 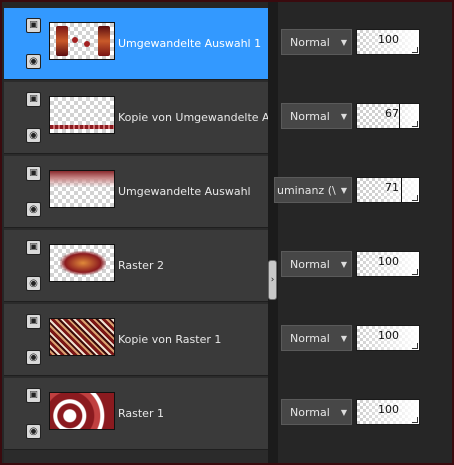 I want to click on layer-name: Kopie von Raster 1, so click(x=193, y=339).